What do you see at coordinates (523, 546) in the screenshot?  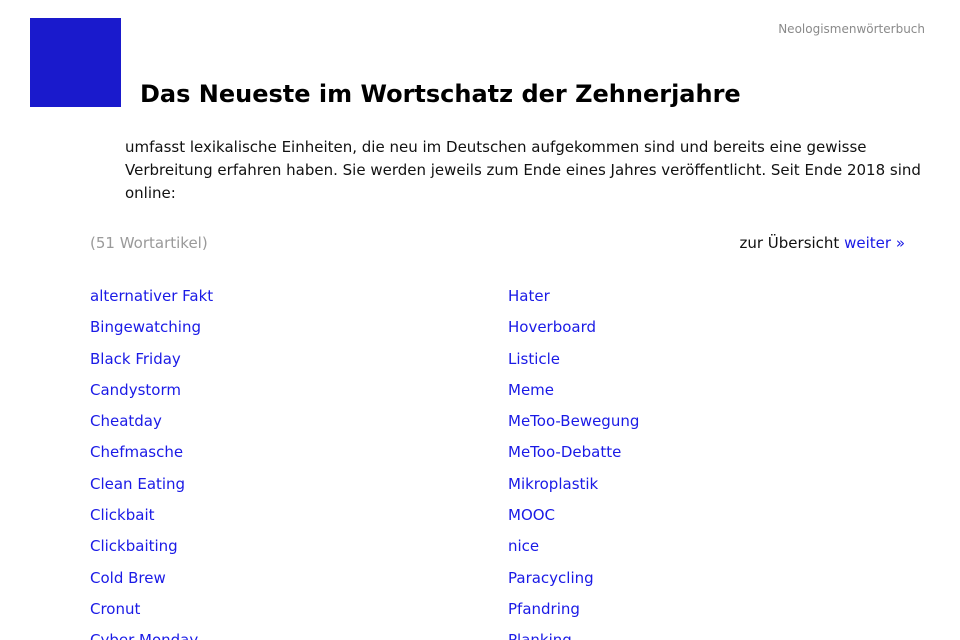 I see `word-link: nice` at bounding box center [523, 546].